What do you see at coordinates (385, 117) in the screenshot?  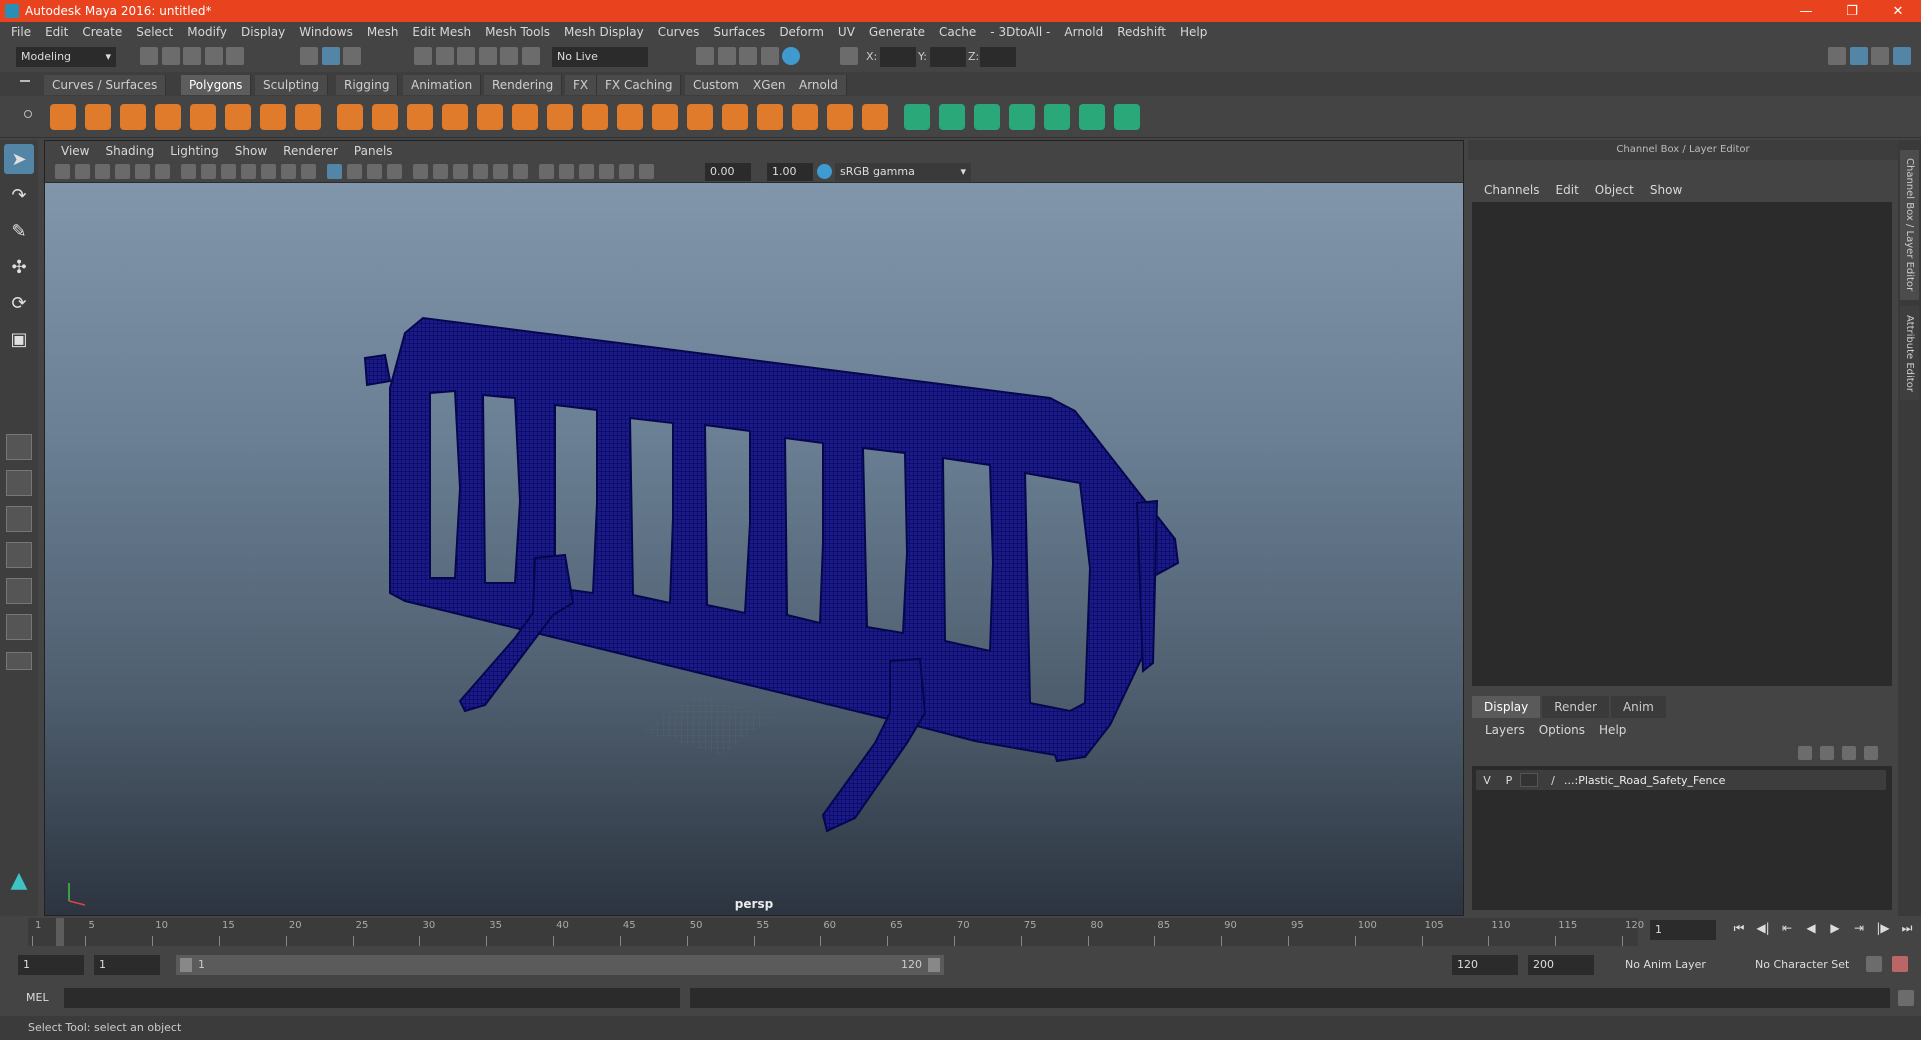 I see `poly-separate-icon` at bounding box center [385, 117].